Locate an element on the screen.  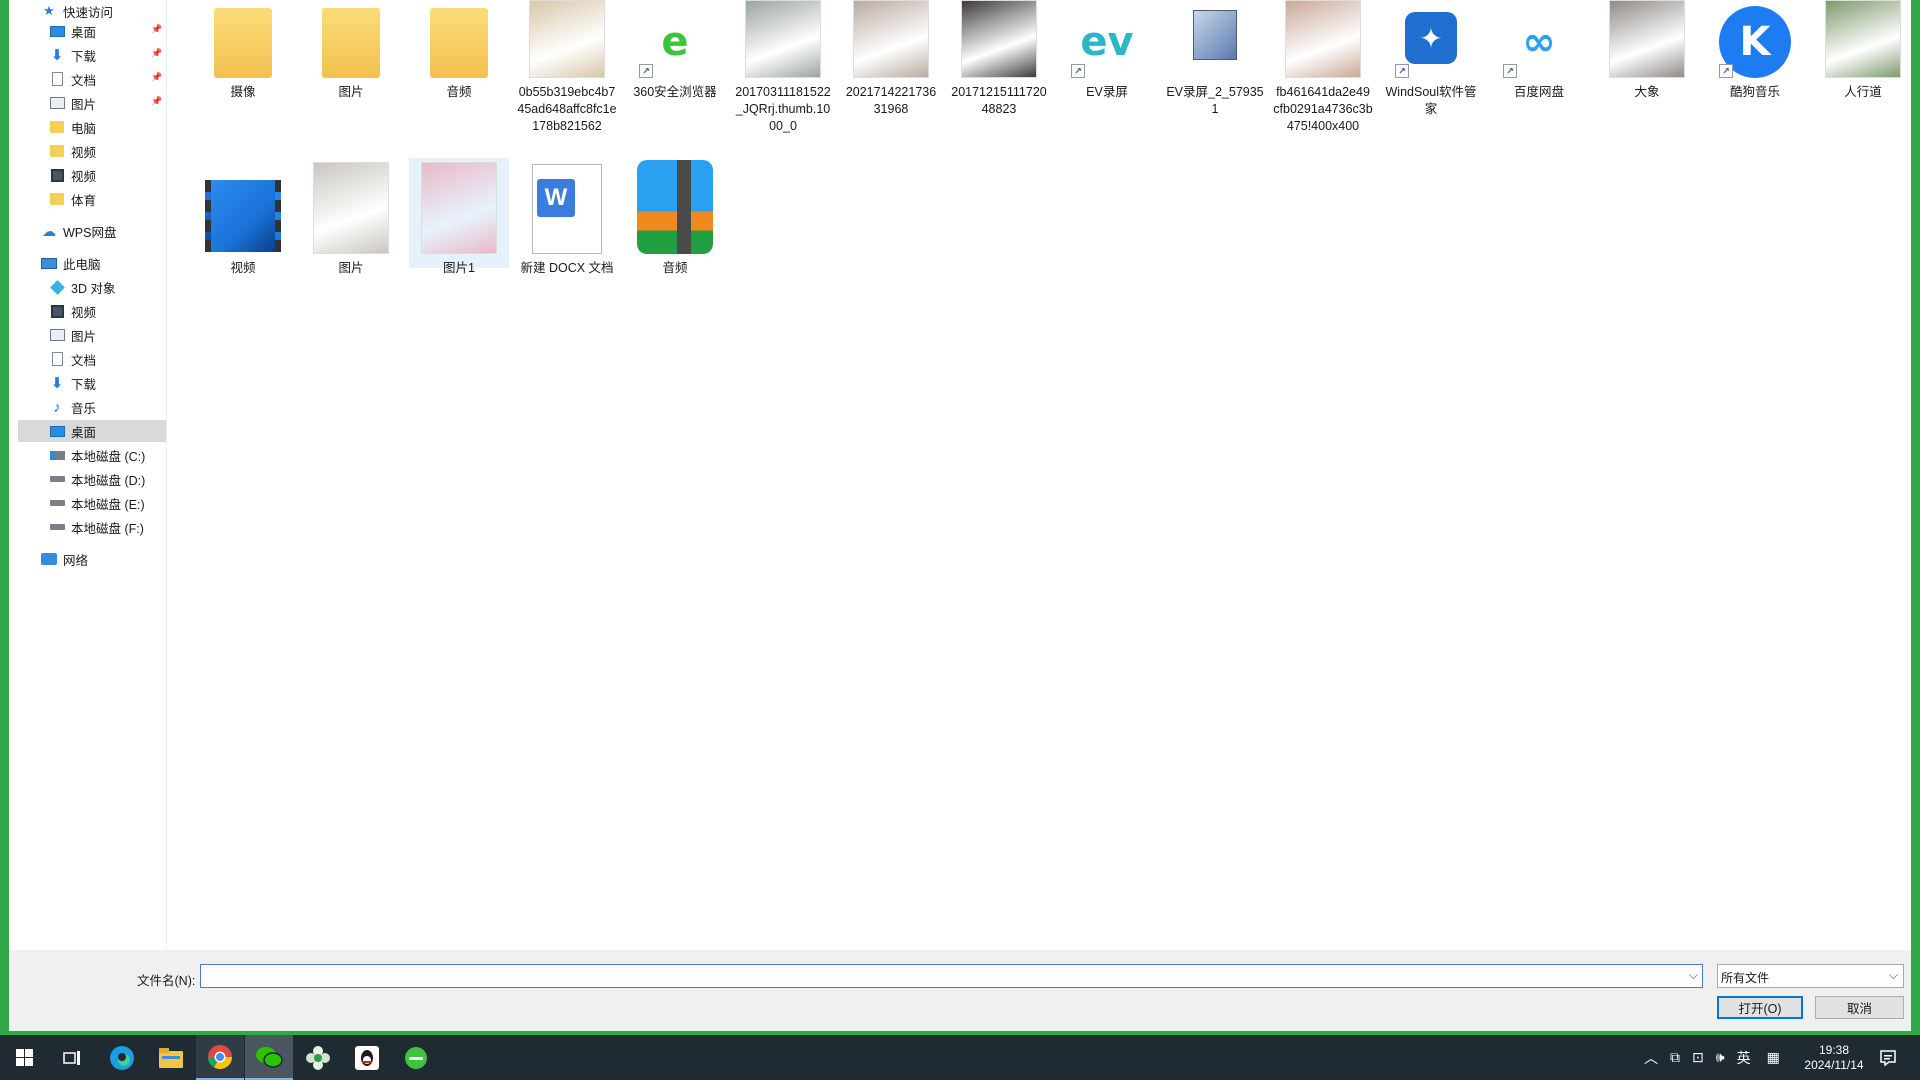
file-item: 摄像 is located at coordinates (243, 55).